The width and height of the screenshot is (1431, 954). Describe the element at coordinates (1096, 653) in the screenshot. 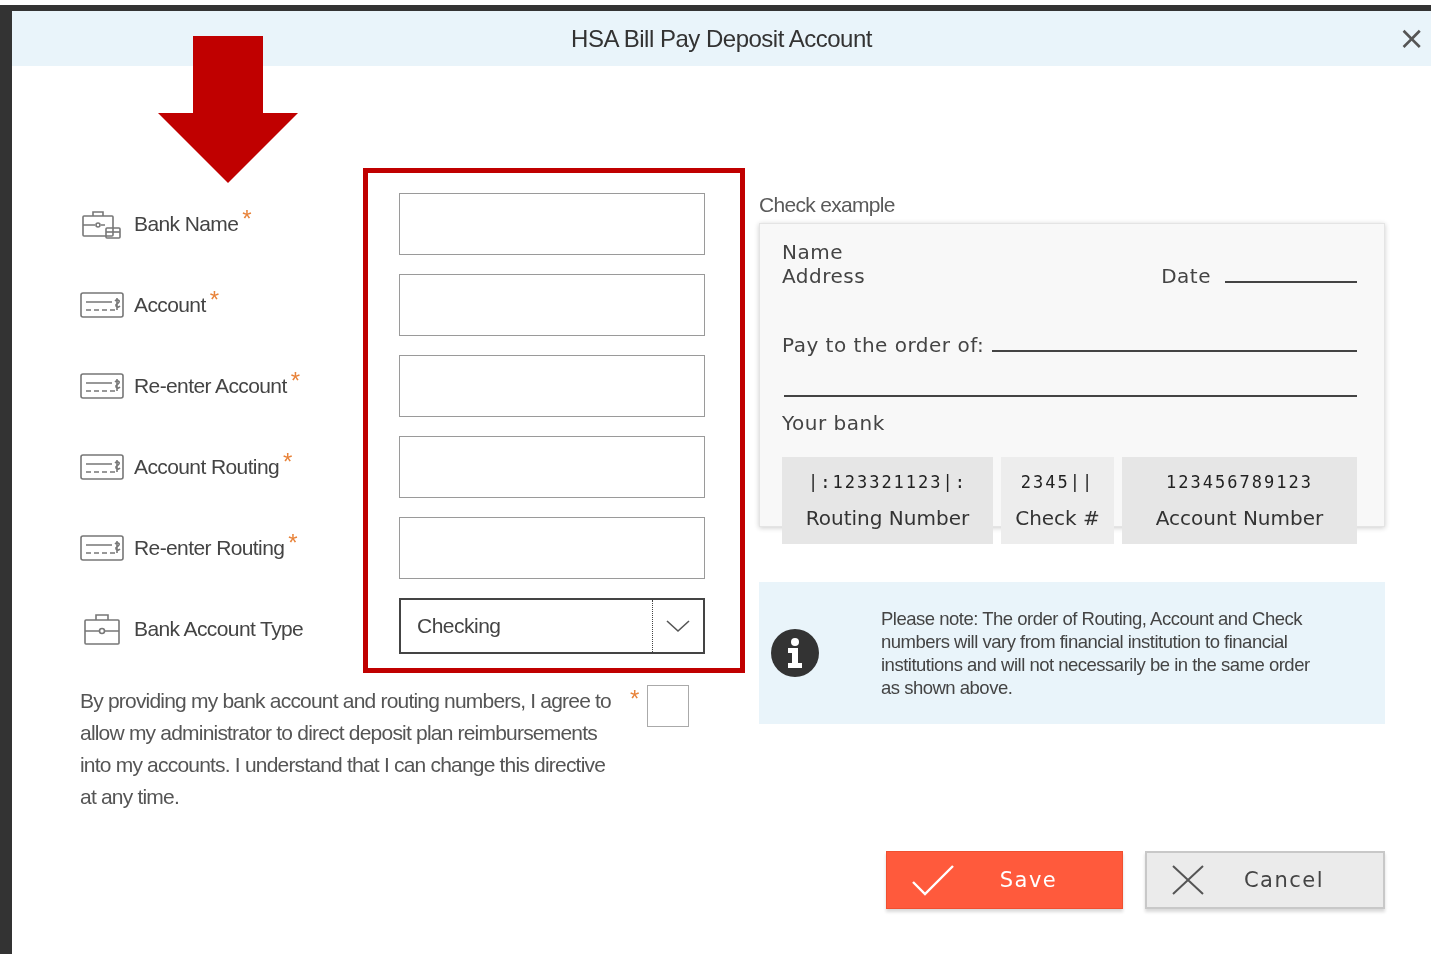

I see `note-text: Please note: The order of Routing, Account and Check numbers will vary from financial institution to financial institutions and will not necessarily be in the same order as shown above.` at that location.